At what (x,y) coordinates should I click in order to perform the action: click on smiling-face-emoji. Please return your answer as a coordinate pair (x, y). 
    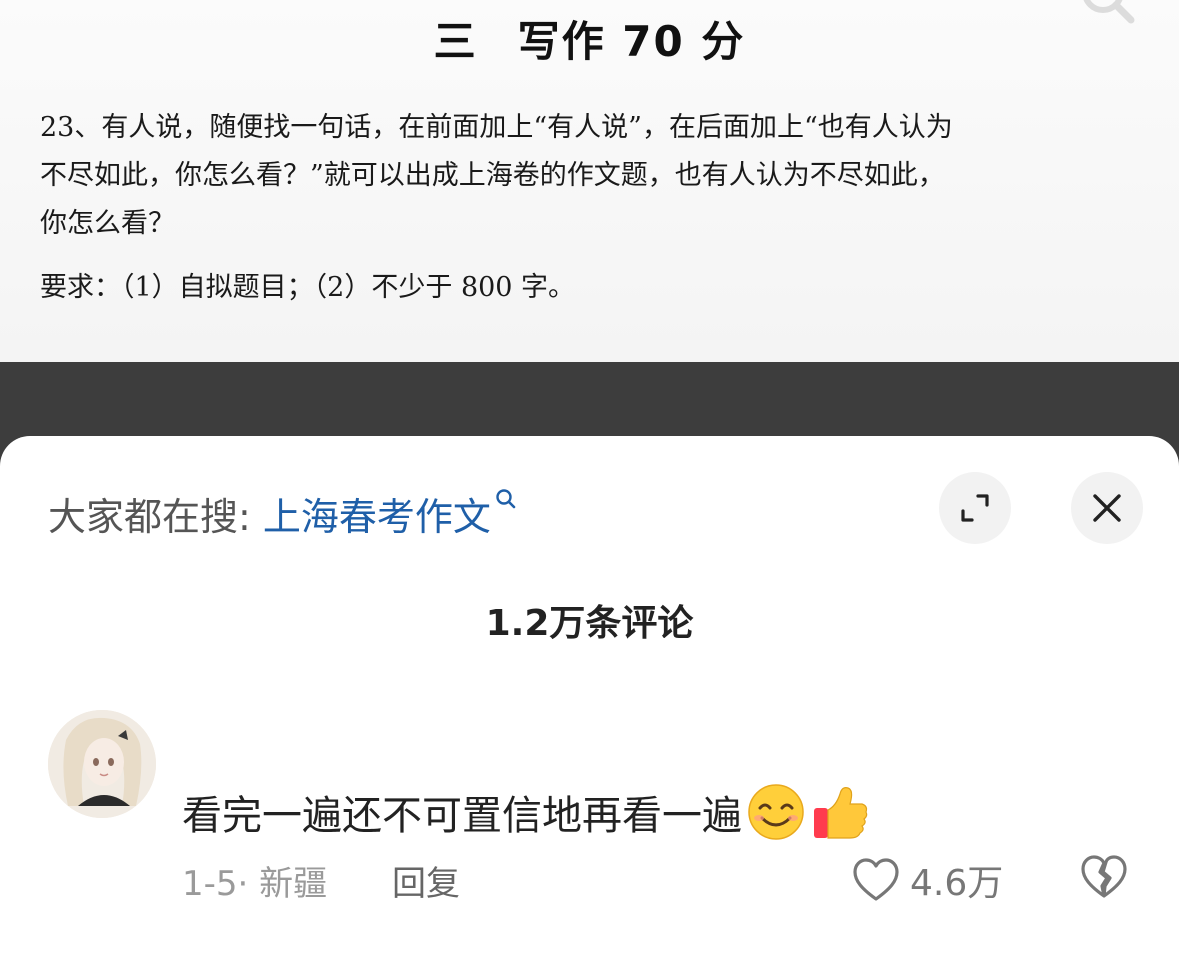
    Looking at the image, I should click on (776, 812).